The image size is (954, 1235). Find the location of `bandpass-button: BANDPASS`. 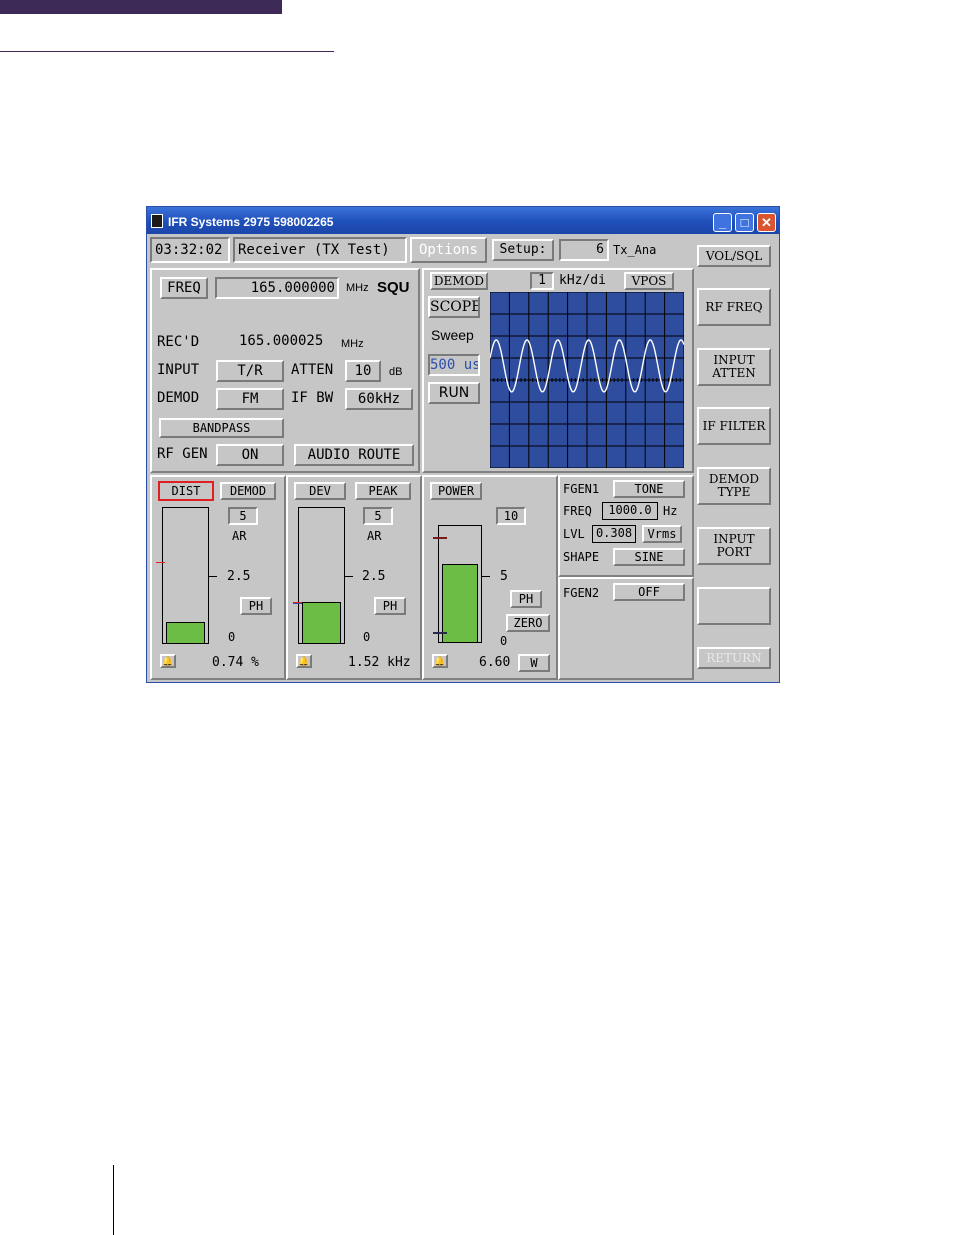

bandpass-button: BANDPASS is located at coordinates (221, 428).